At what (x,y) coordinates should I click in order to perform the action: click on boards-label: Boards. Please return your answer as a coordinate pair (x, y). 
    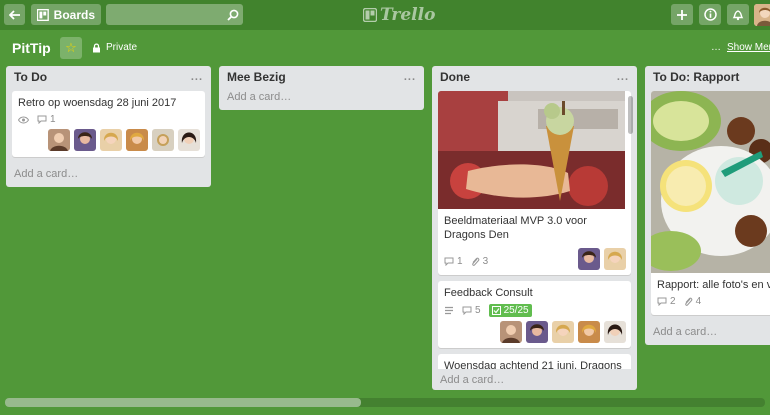
    Looking at the image, I should click on (74, 14).